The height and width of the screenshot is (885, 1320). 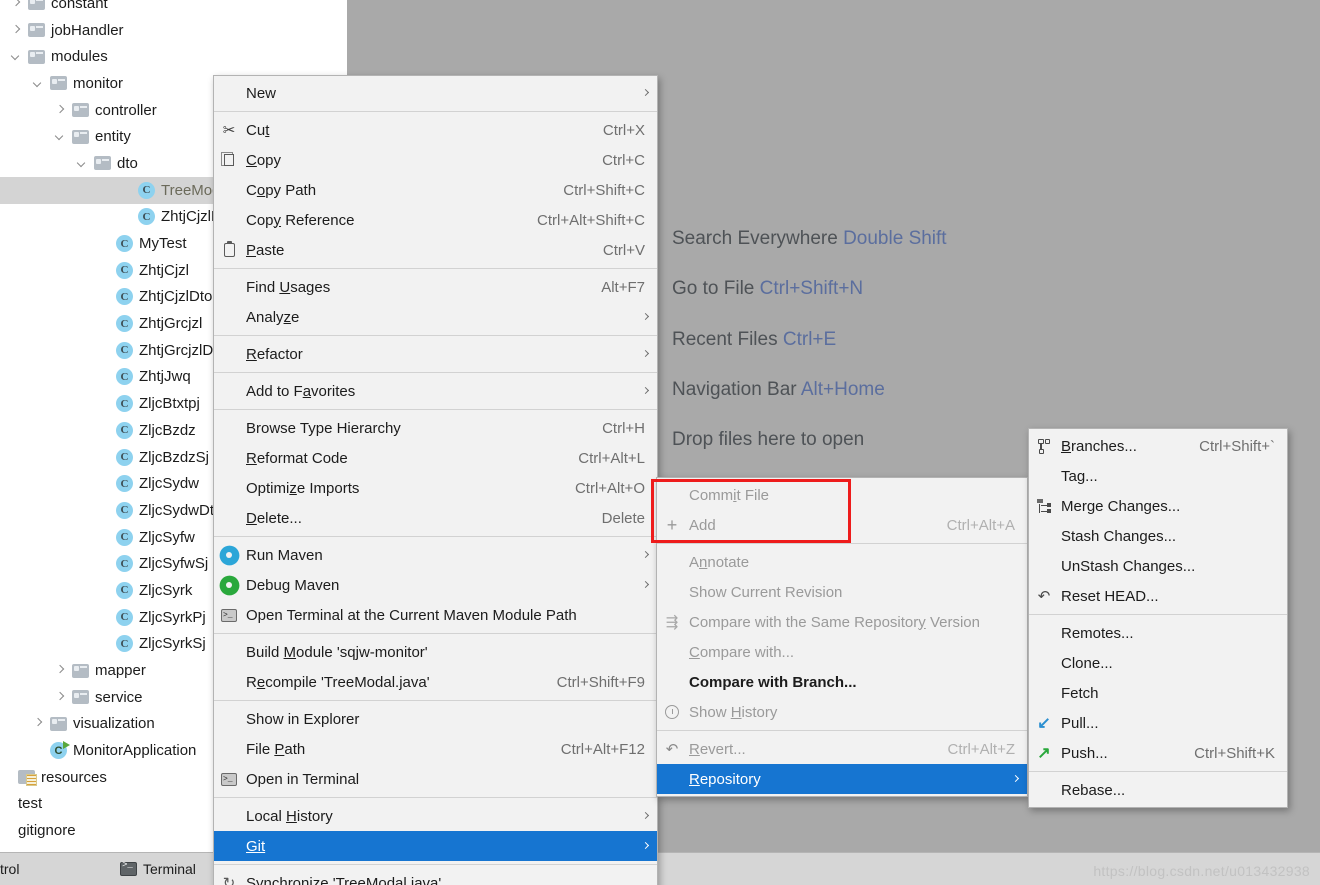 What do you see at coordinates (435, 354) in the screenshot?
I see `menu-item-refactor: Refactor` at bounding box center [435, 354].